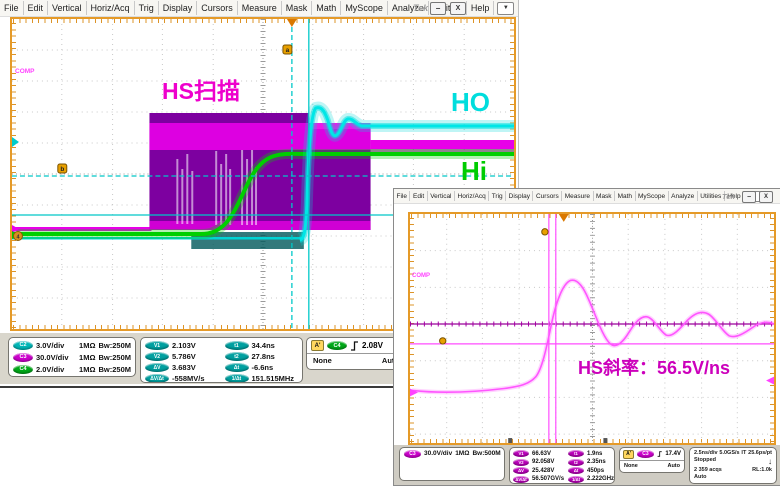 This screenshot has height=486, width=780. I want to click on measurement-value: 56.507GV/s, so click(548, 479).